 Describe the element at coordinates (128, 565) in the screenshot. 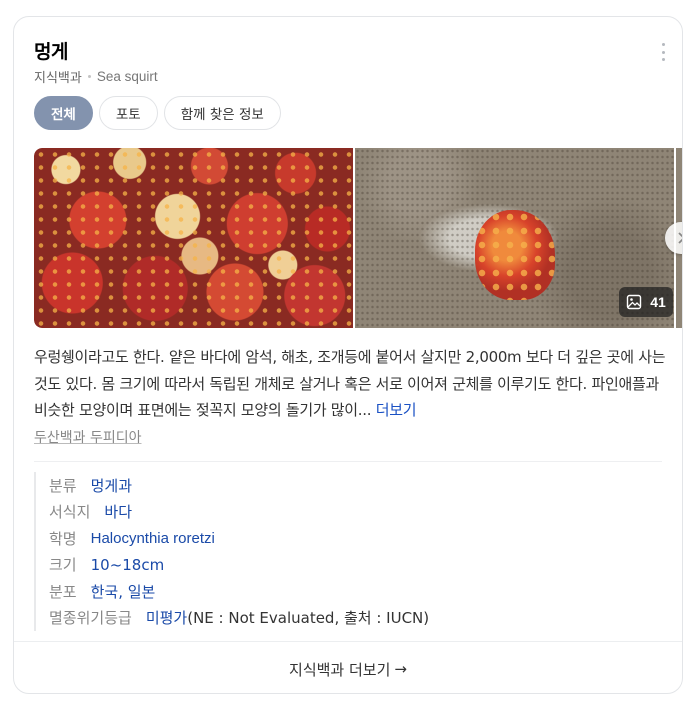

I see `info-value-link: 10~18cm` at that location.